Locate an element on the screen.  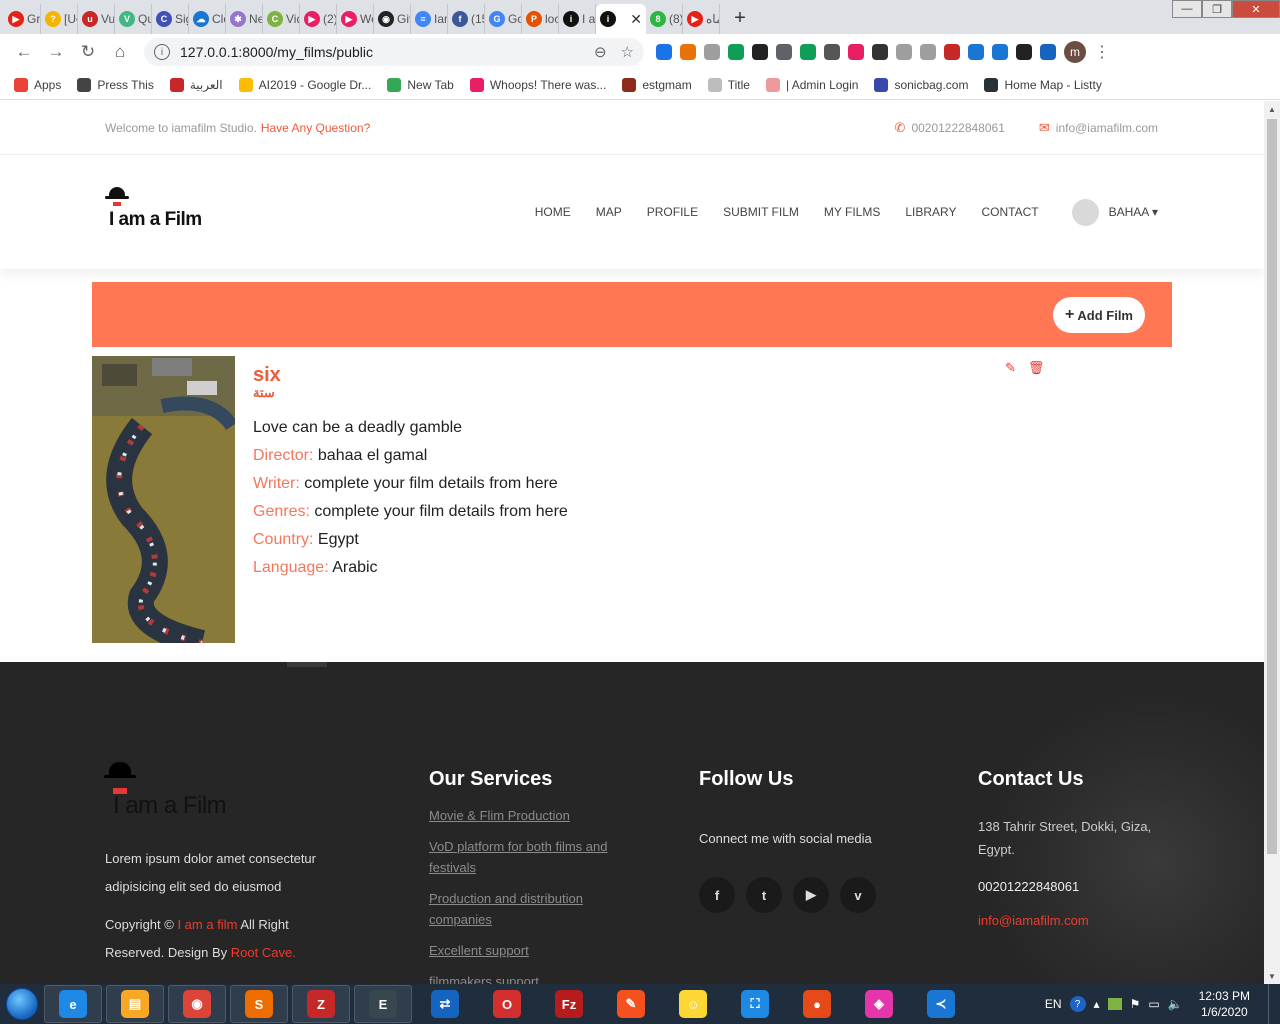
minimize-button: — is located at coordinates (1187, 9).